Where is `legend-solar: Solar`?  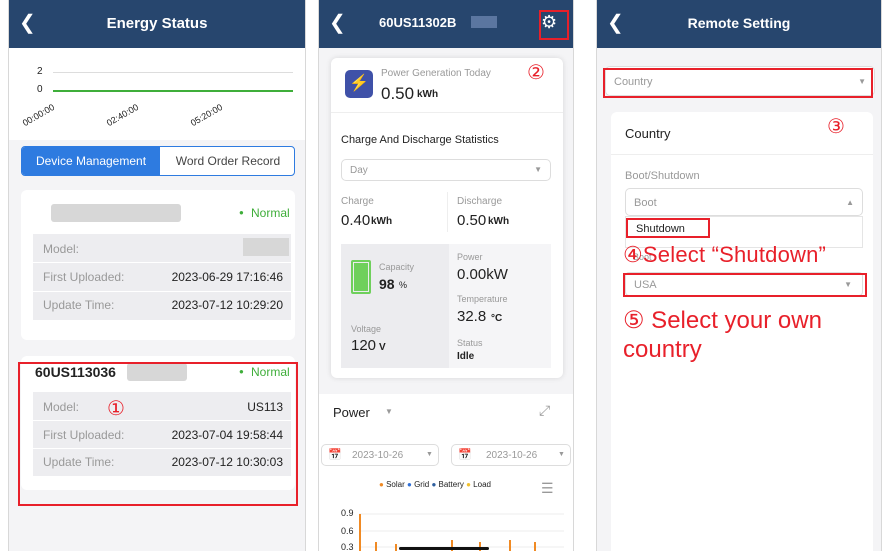 legend-solar: Solar is located at coordinates (395, 484).